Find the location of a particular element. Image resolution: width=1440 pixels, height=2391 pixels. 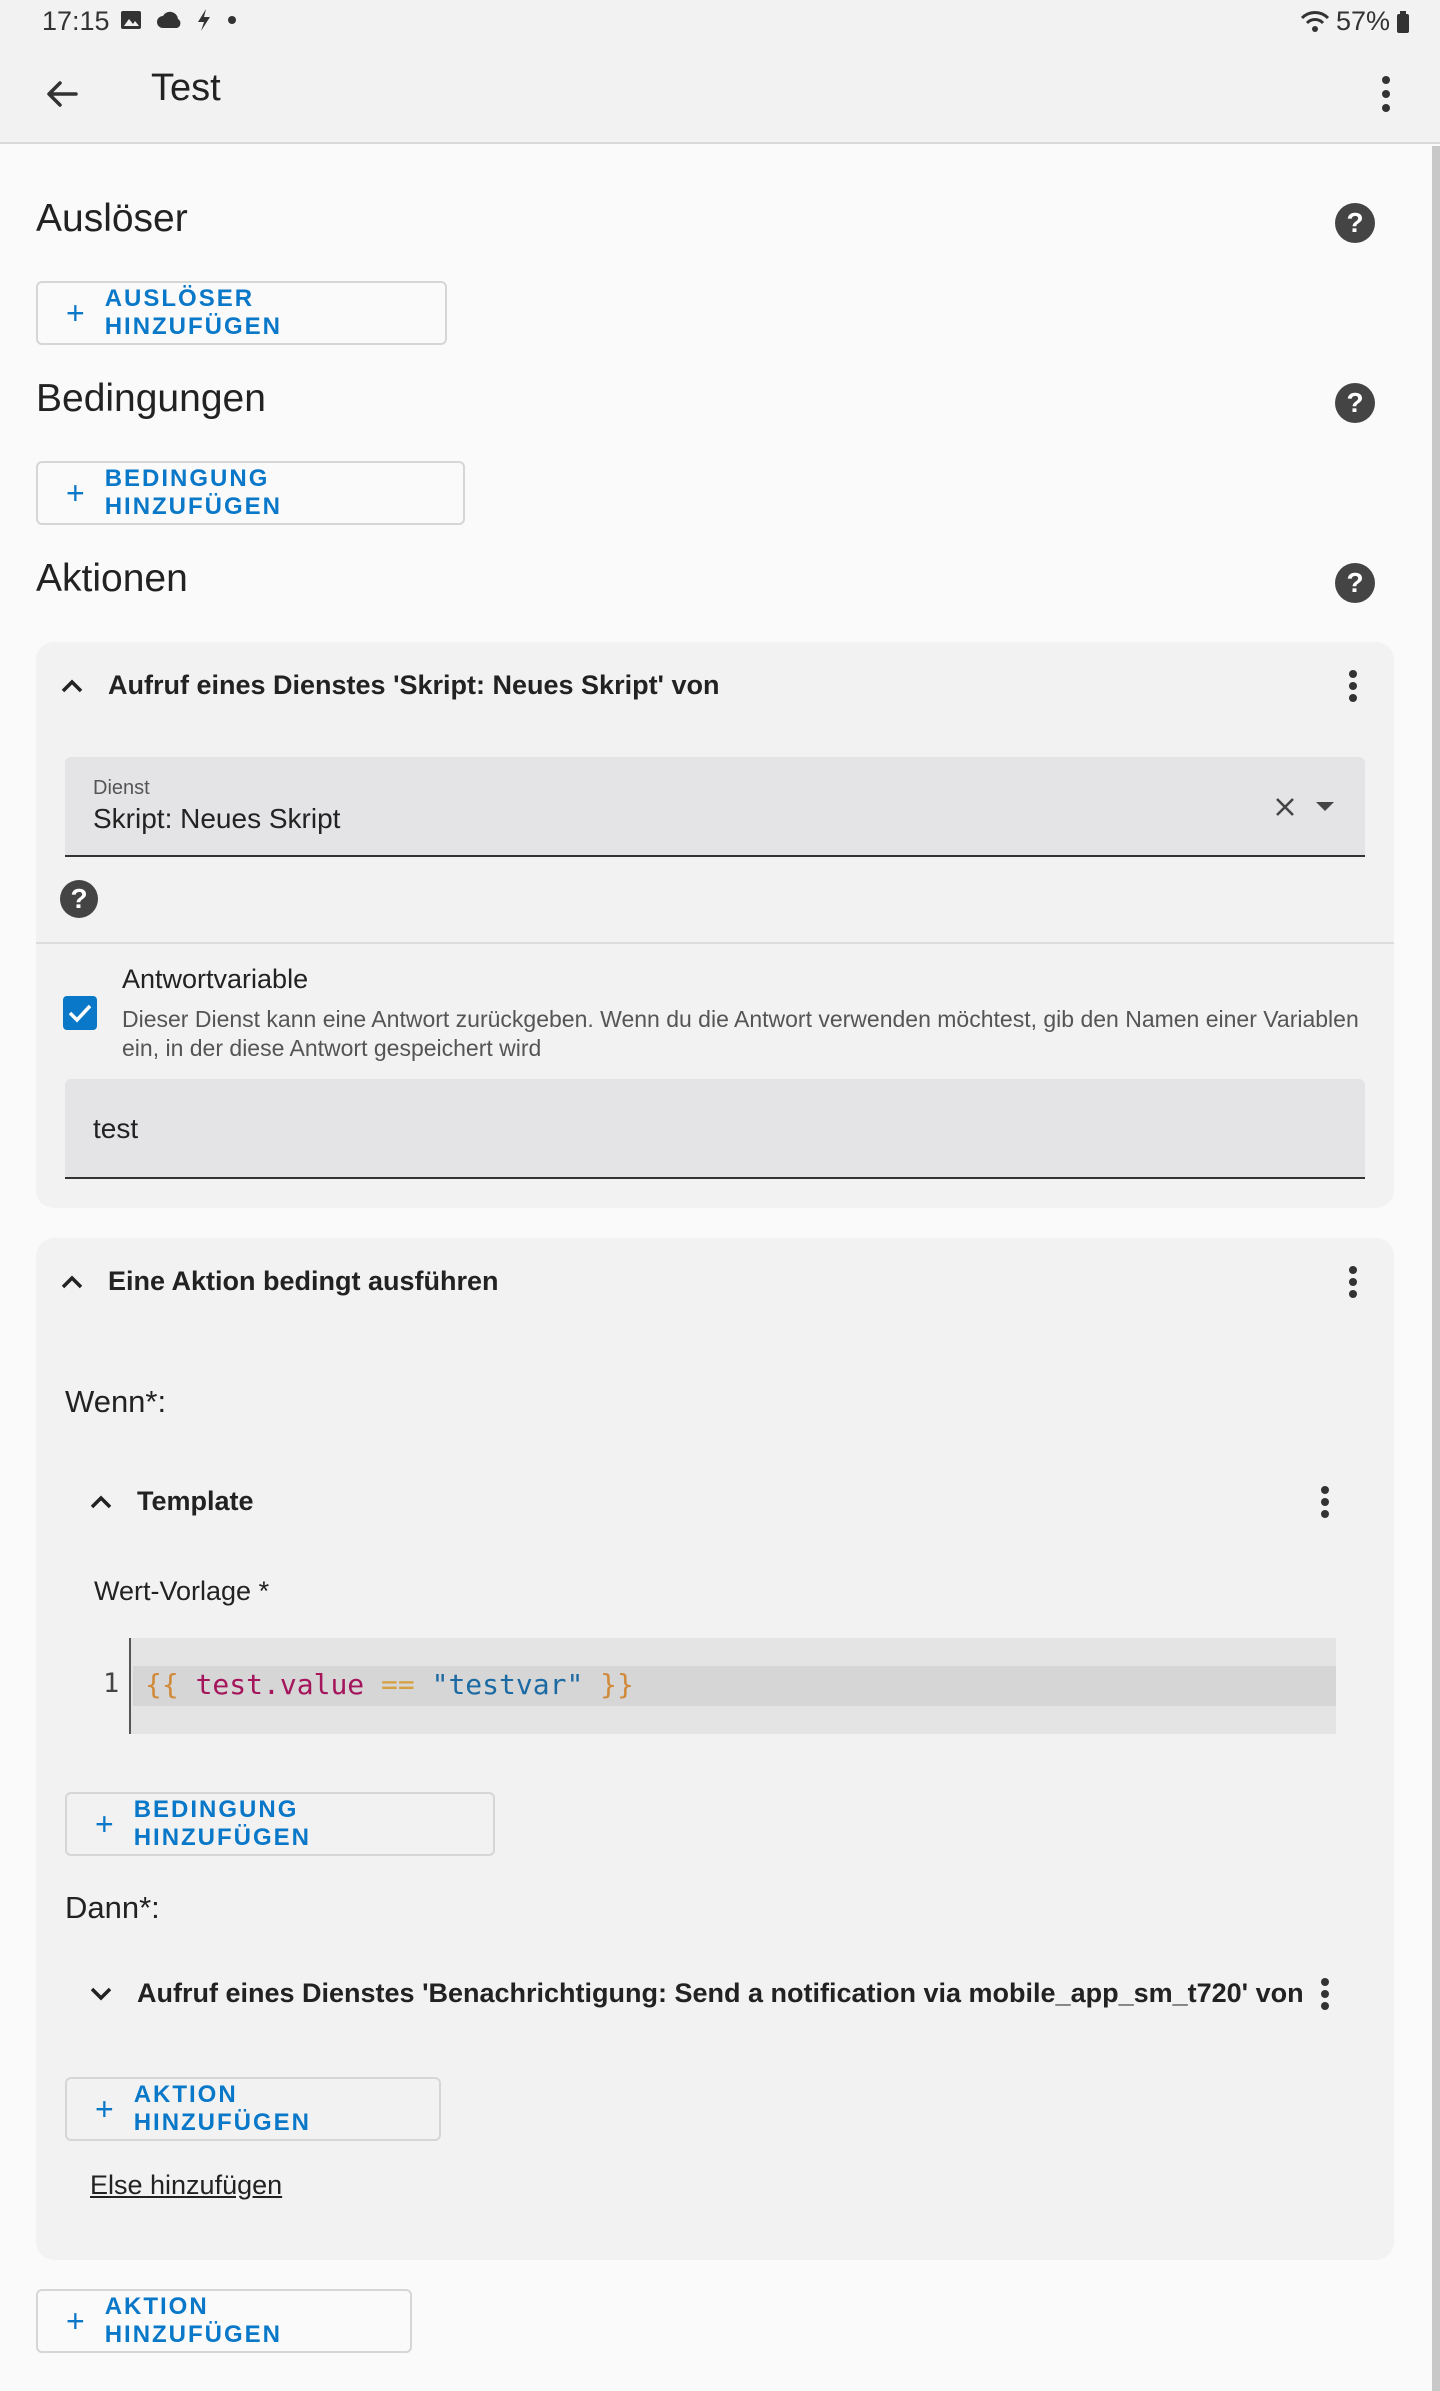

then-action-menu-icon is located at coordinates (1325, 1994).